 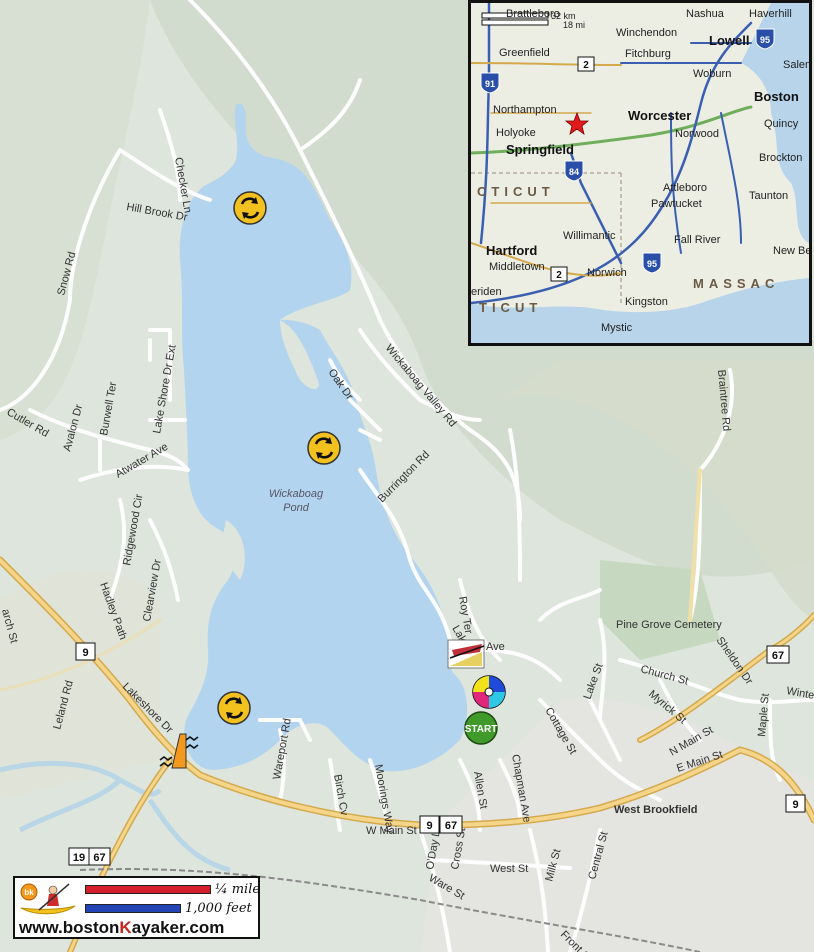 I want to click on route-2-shield-bottom: 2, so click(x=559, y=274).